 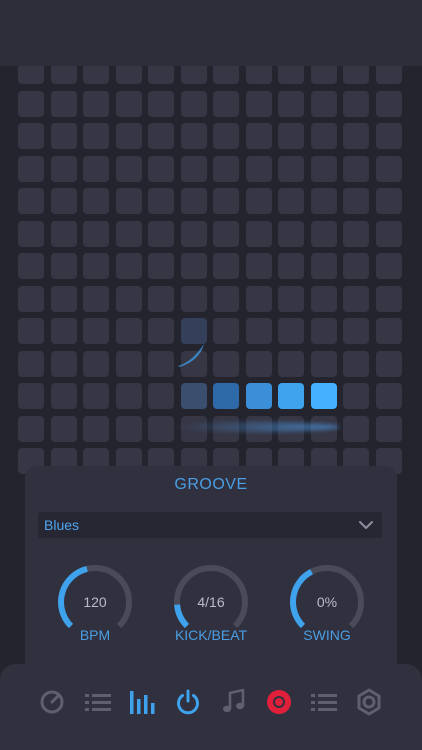 What do you see at coordinates (279, 702) in the screenshot?
I see `record-icon` at bounding box center [279, 702].